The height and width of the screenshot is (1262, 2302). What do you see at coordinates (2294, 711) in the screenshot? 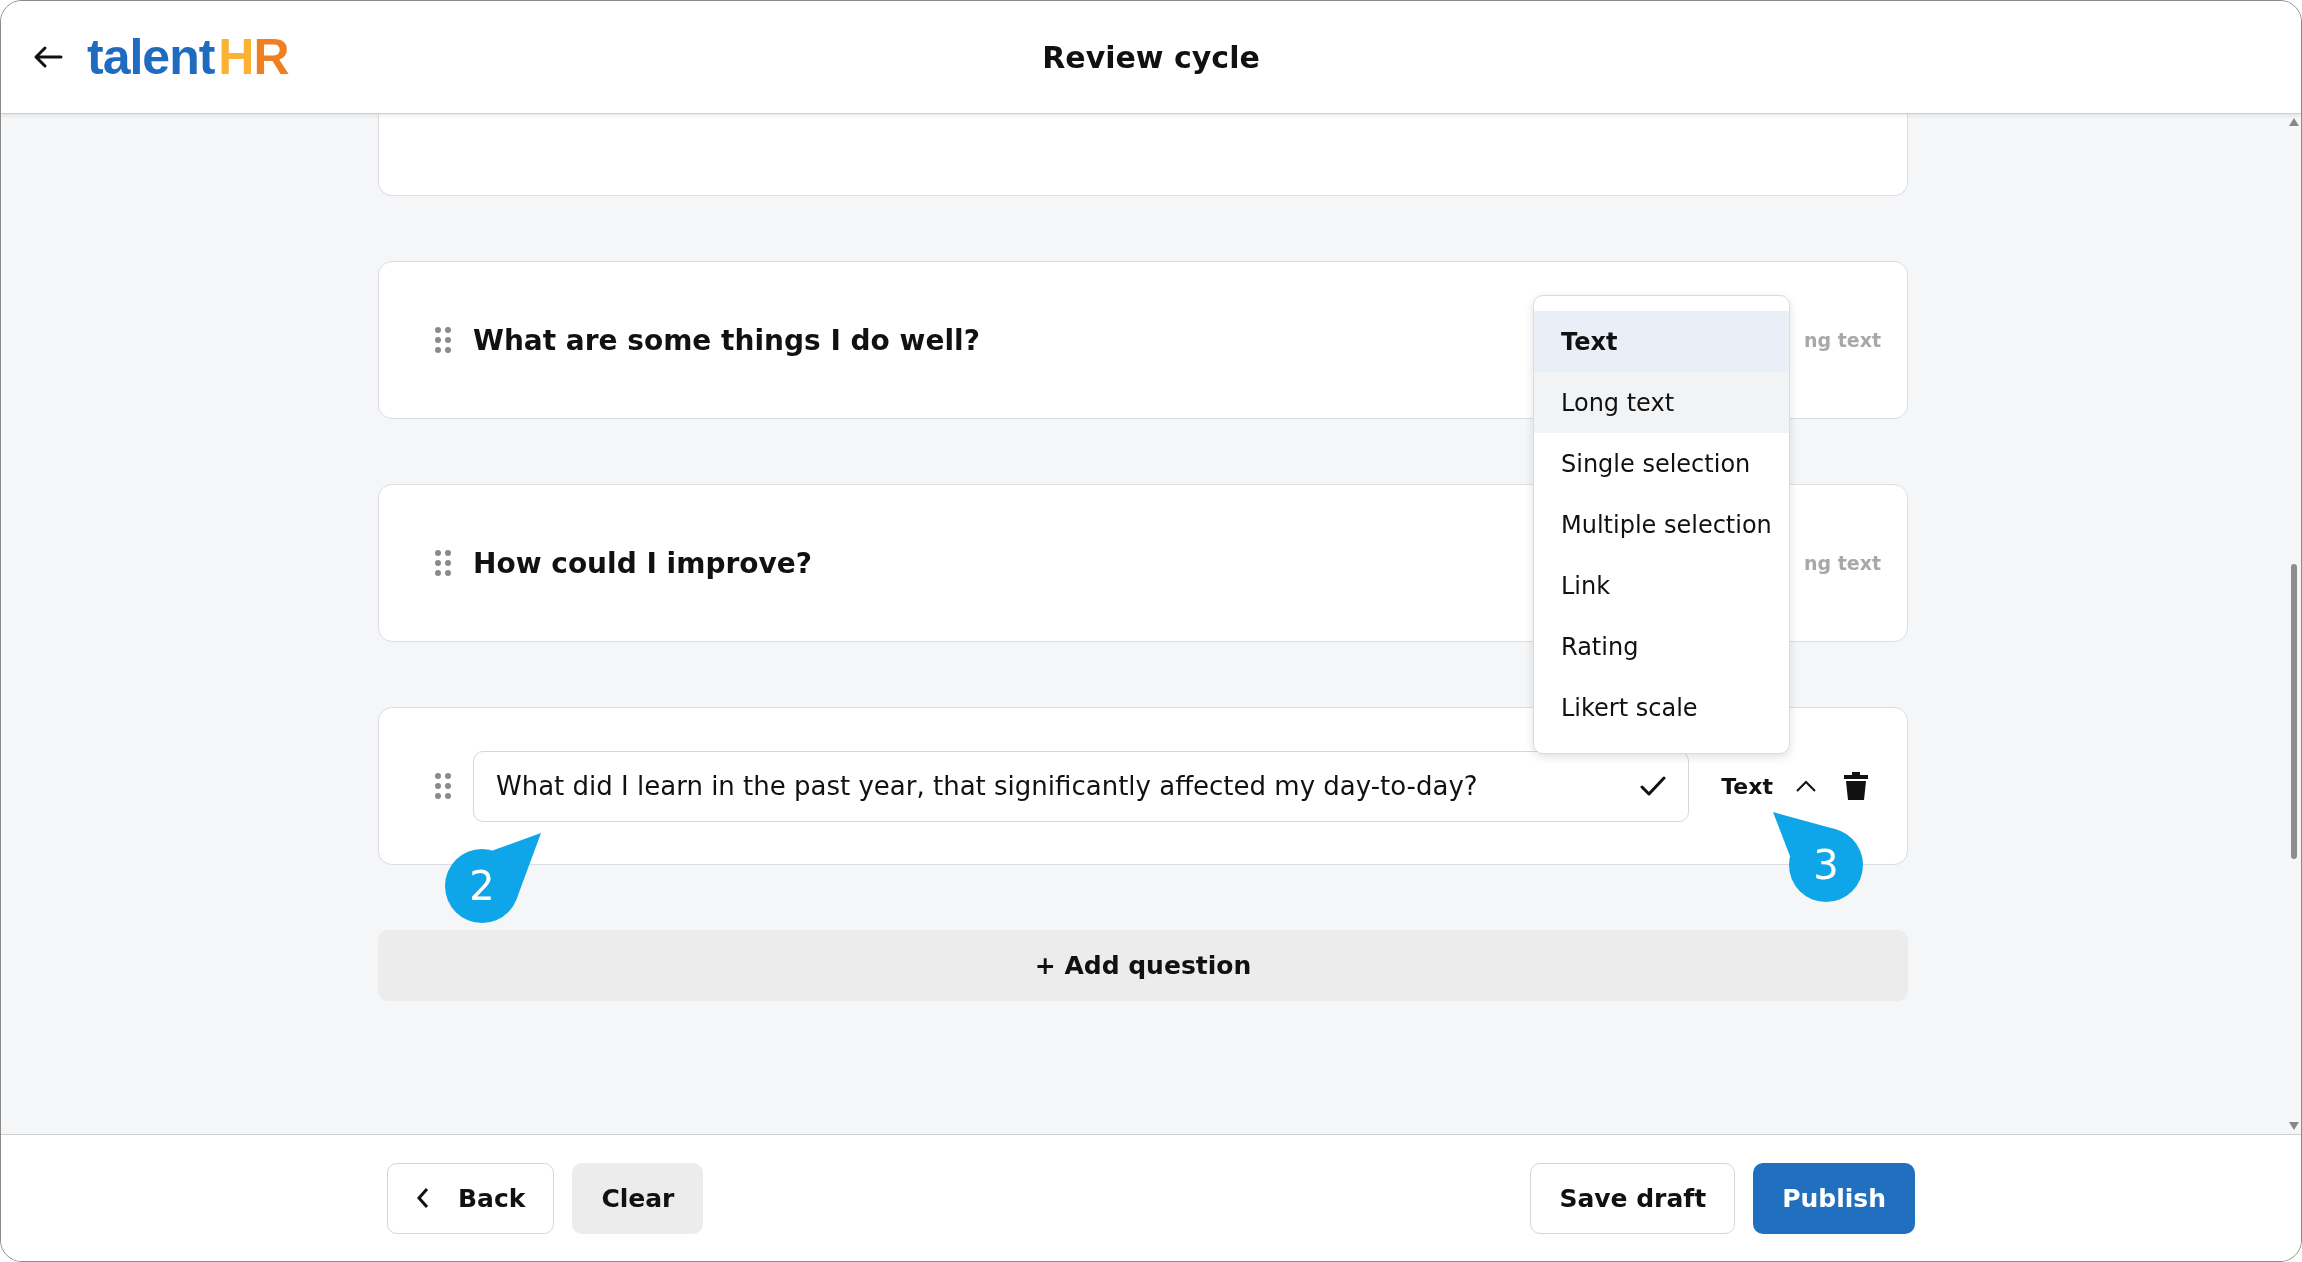
I see `scrollbar-thumb` at bounding box center [2294, 711].